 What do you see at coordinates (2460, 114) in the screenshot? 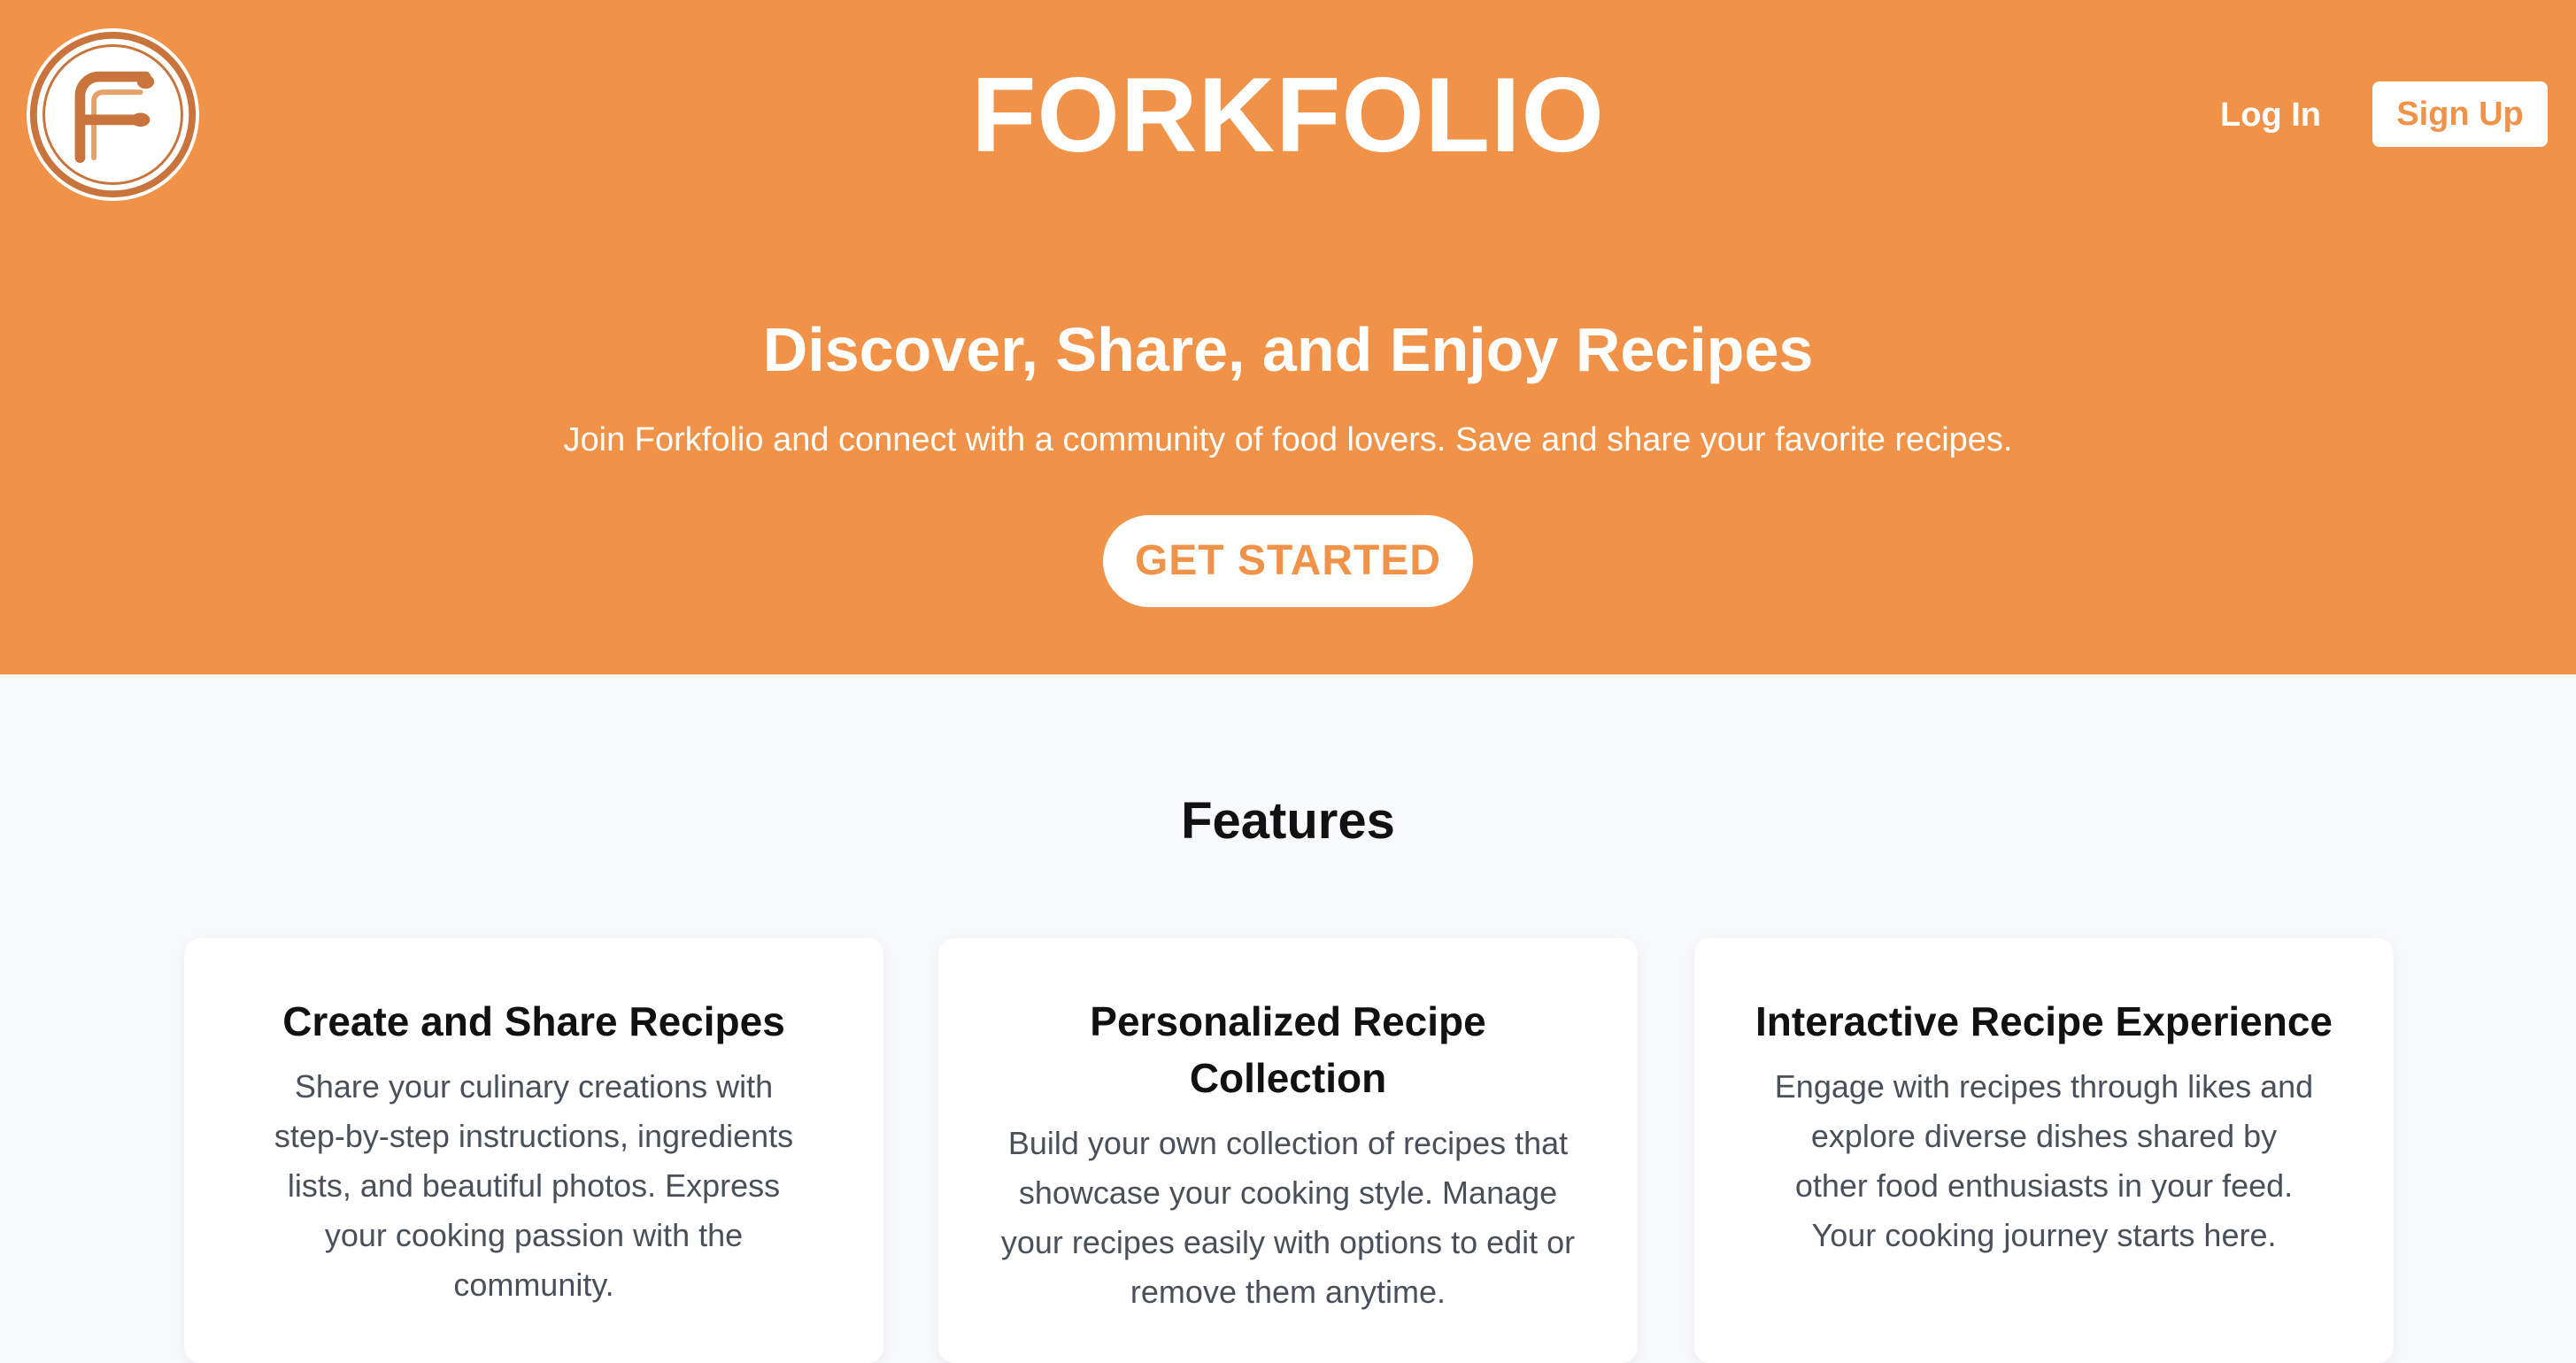
I see `signup-button: Sign Up` at bounding box center [2460, 114].